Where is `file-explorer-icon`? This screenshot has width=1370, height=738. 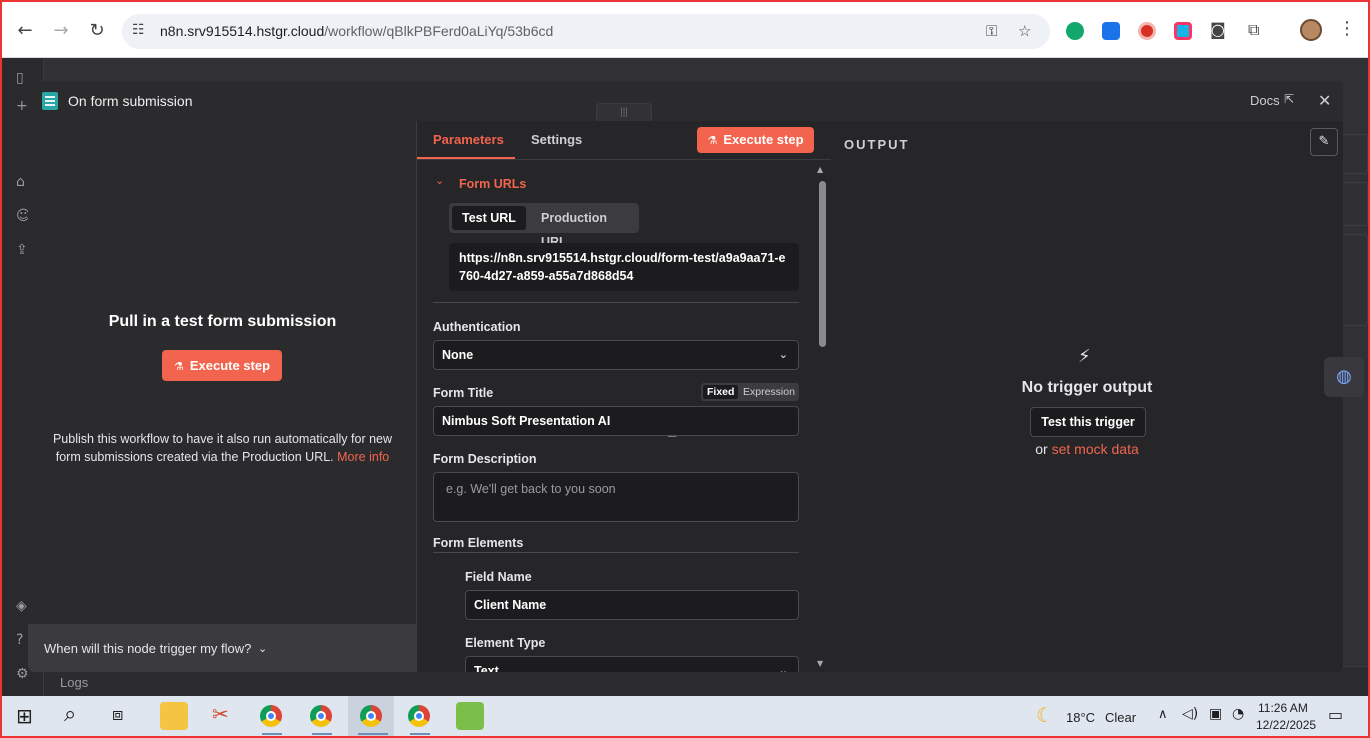 file-explorer-icon is located at coordinates (174, 716).